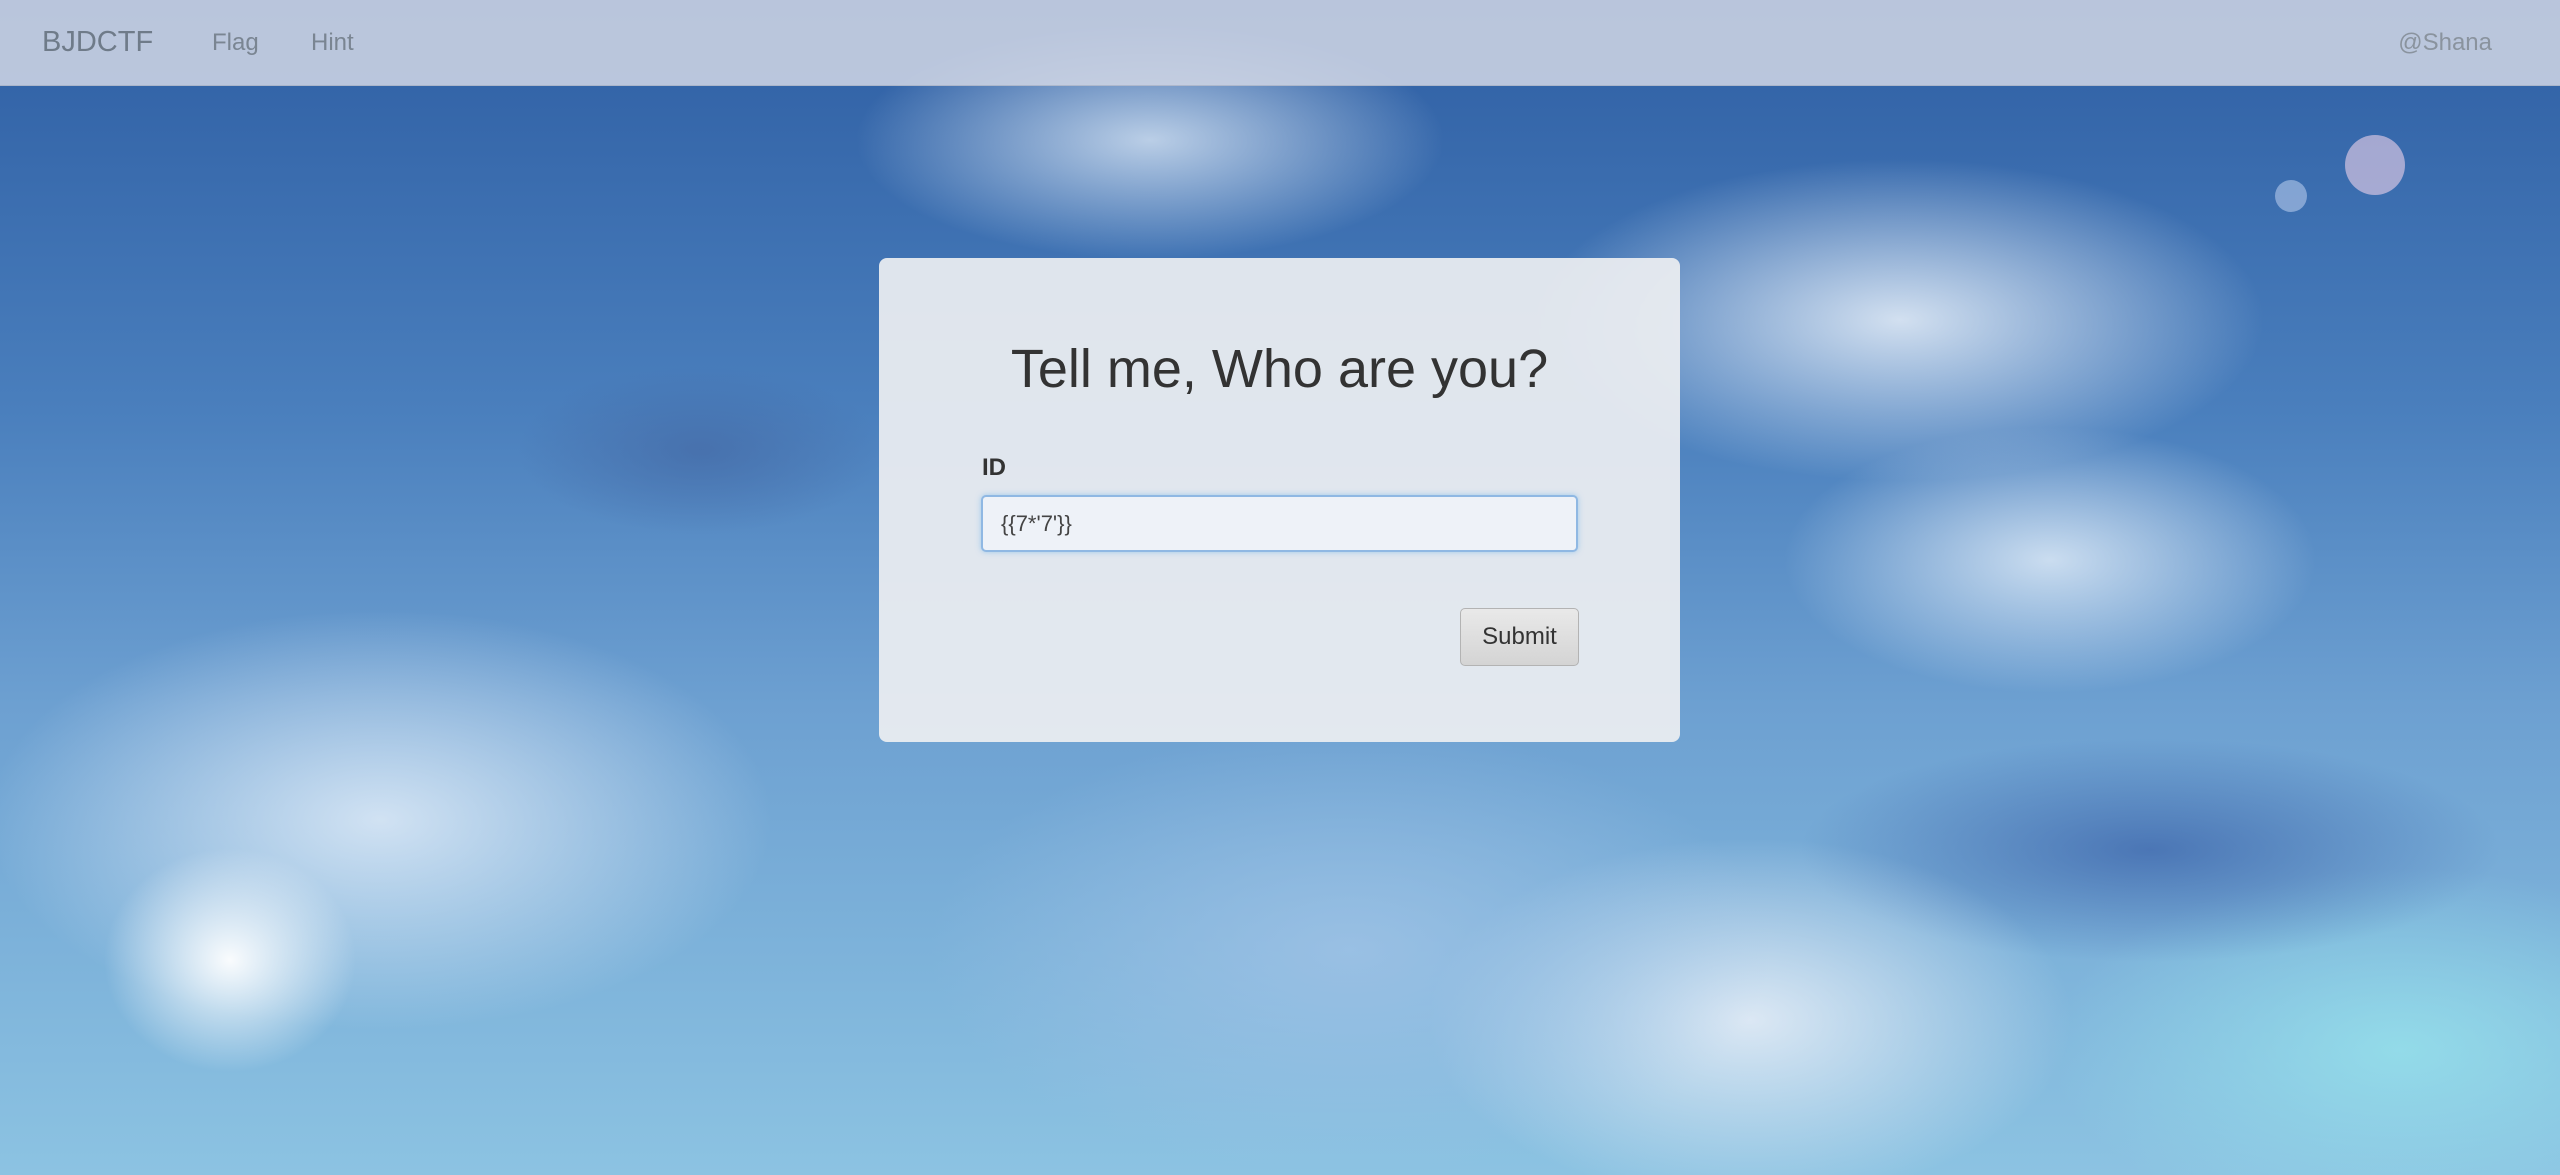 The width and height of the screenshot is (2560, 1175). What do you see at coordinates (1519, 637) in the screenshot?
I see `submit-button: Submit` at bounding box center [1519, 637].